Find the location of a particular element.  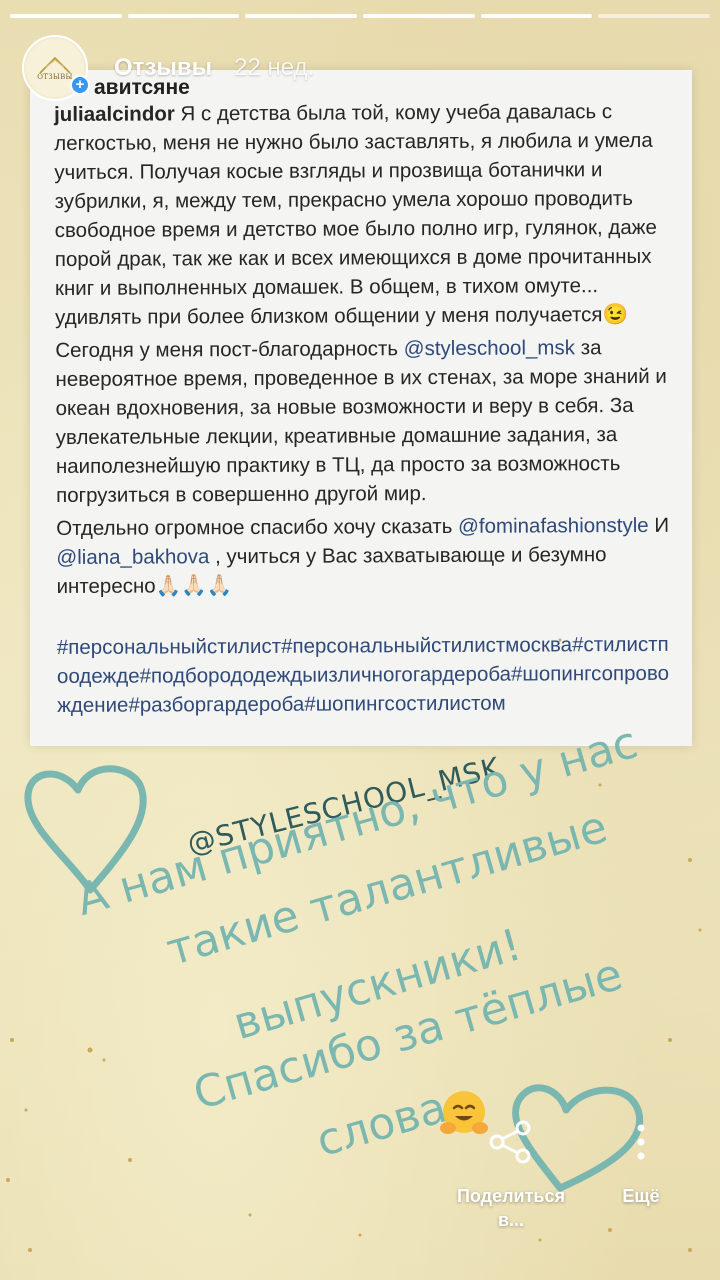

more-vertical-icon is located at coordinates (641, 1142).